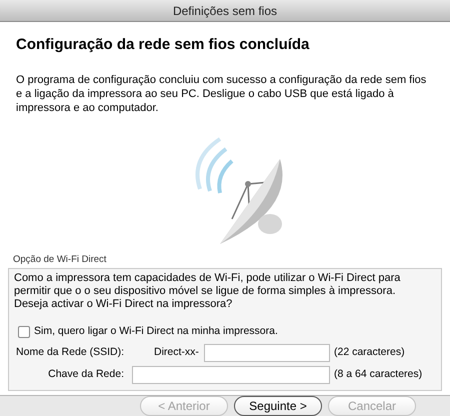 The width and height of the screenshot is (450, 416). Describe the element at coordinates (176, 352) in the screenshot. I see `ssid-prefix: Direct-xx-` at that location.